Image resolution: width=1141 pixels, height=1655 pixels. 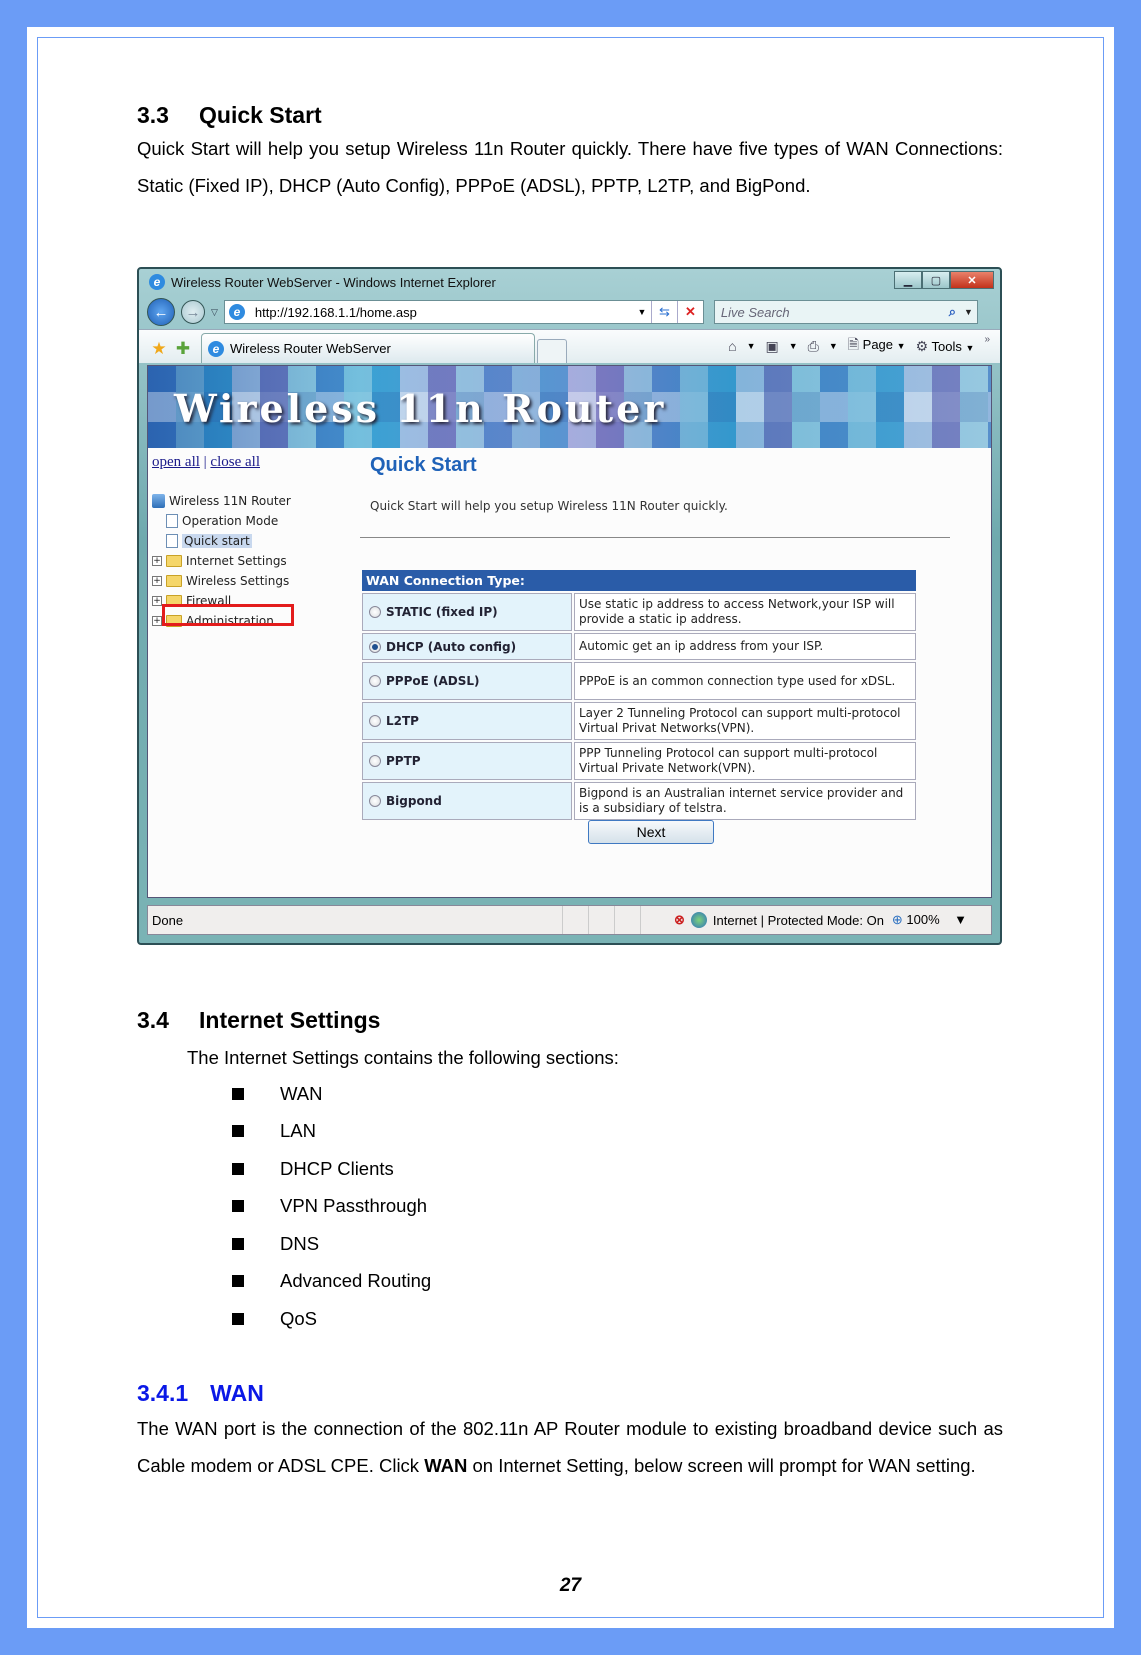 What do you see at coordinates (368, 348) in the screenshot?
I see `tab-wireless-router: e Wireless Router WebServer` at bounding box center [368, 348].